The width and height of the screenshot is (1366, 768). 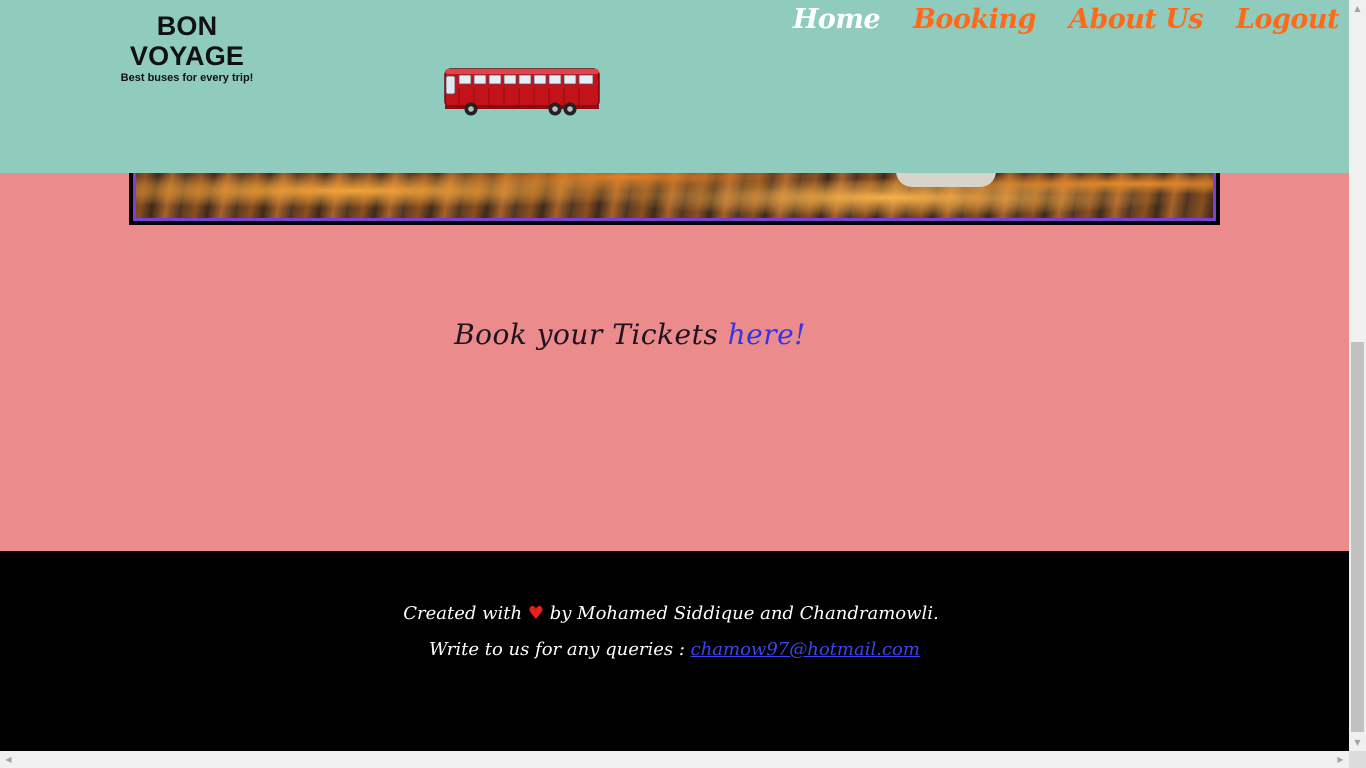 What do you see at coordinates (767, 334) in the screenshot?
I see `book-here-link: here!` at bounding box center [767, 334].